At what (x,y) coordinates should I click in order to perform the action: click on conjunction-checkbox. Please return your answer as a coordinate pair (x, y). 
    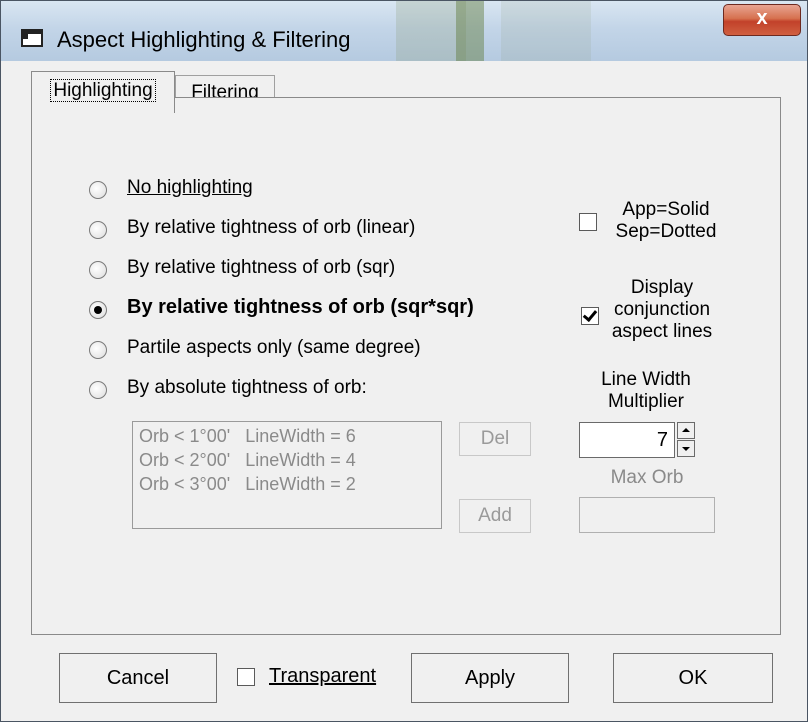
    Looking at the image, I should click on (590, 316).